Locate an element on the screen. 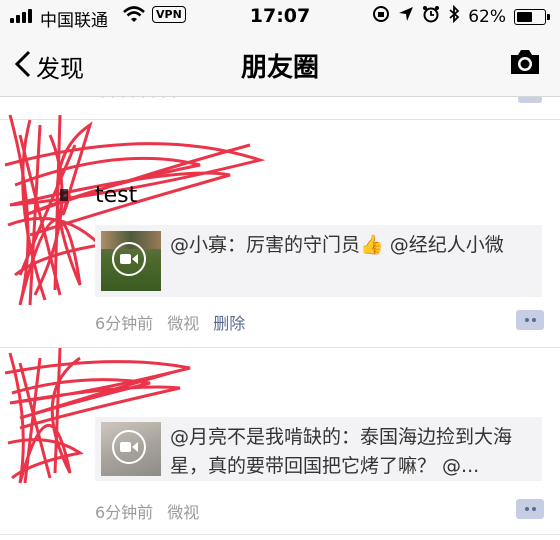 This screenshot has width=560, height=540. post-meta: 6分钟前 微视 删除 is located at coordinates (170, 322).